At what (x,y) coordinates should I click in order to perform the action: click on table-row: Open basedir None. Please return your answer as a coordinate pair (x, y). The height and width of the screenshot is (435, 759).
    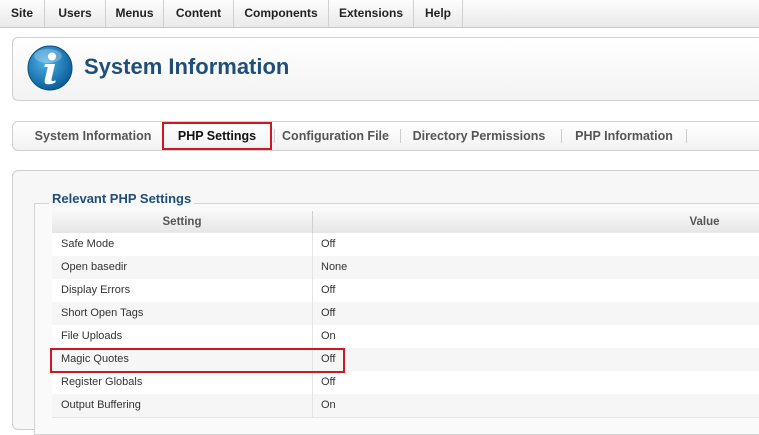
    Looking at the image, I should click on (405, 268).